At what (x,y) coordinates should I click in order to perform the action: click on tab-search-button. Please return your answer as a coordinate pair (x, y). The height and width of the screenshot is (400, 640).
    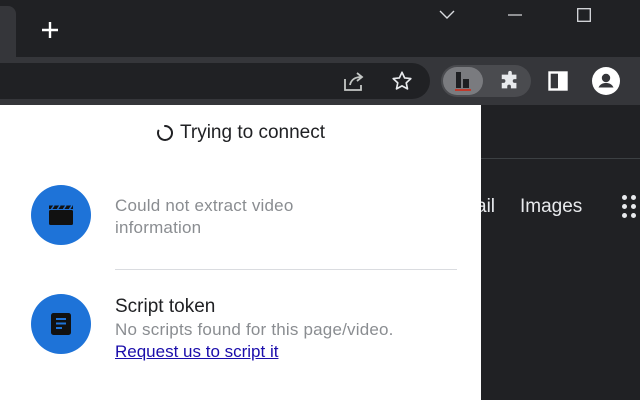
    Looking at the image, I should click on (447, 15).